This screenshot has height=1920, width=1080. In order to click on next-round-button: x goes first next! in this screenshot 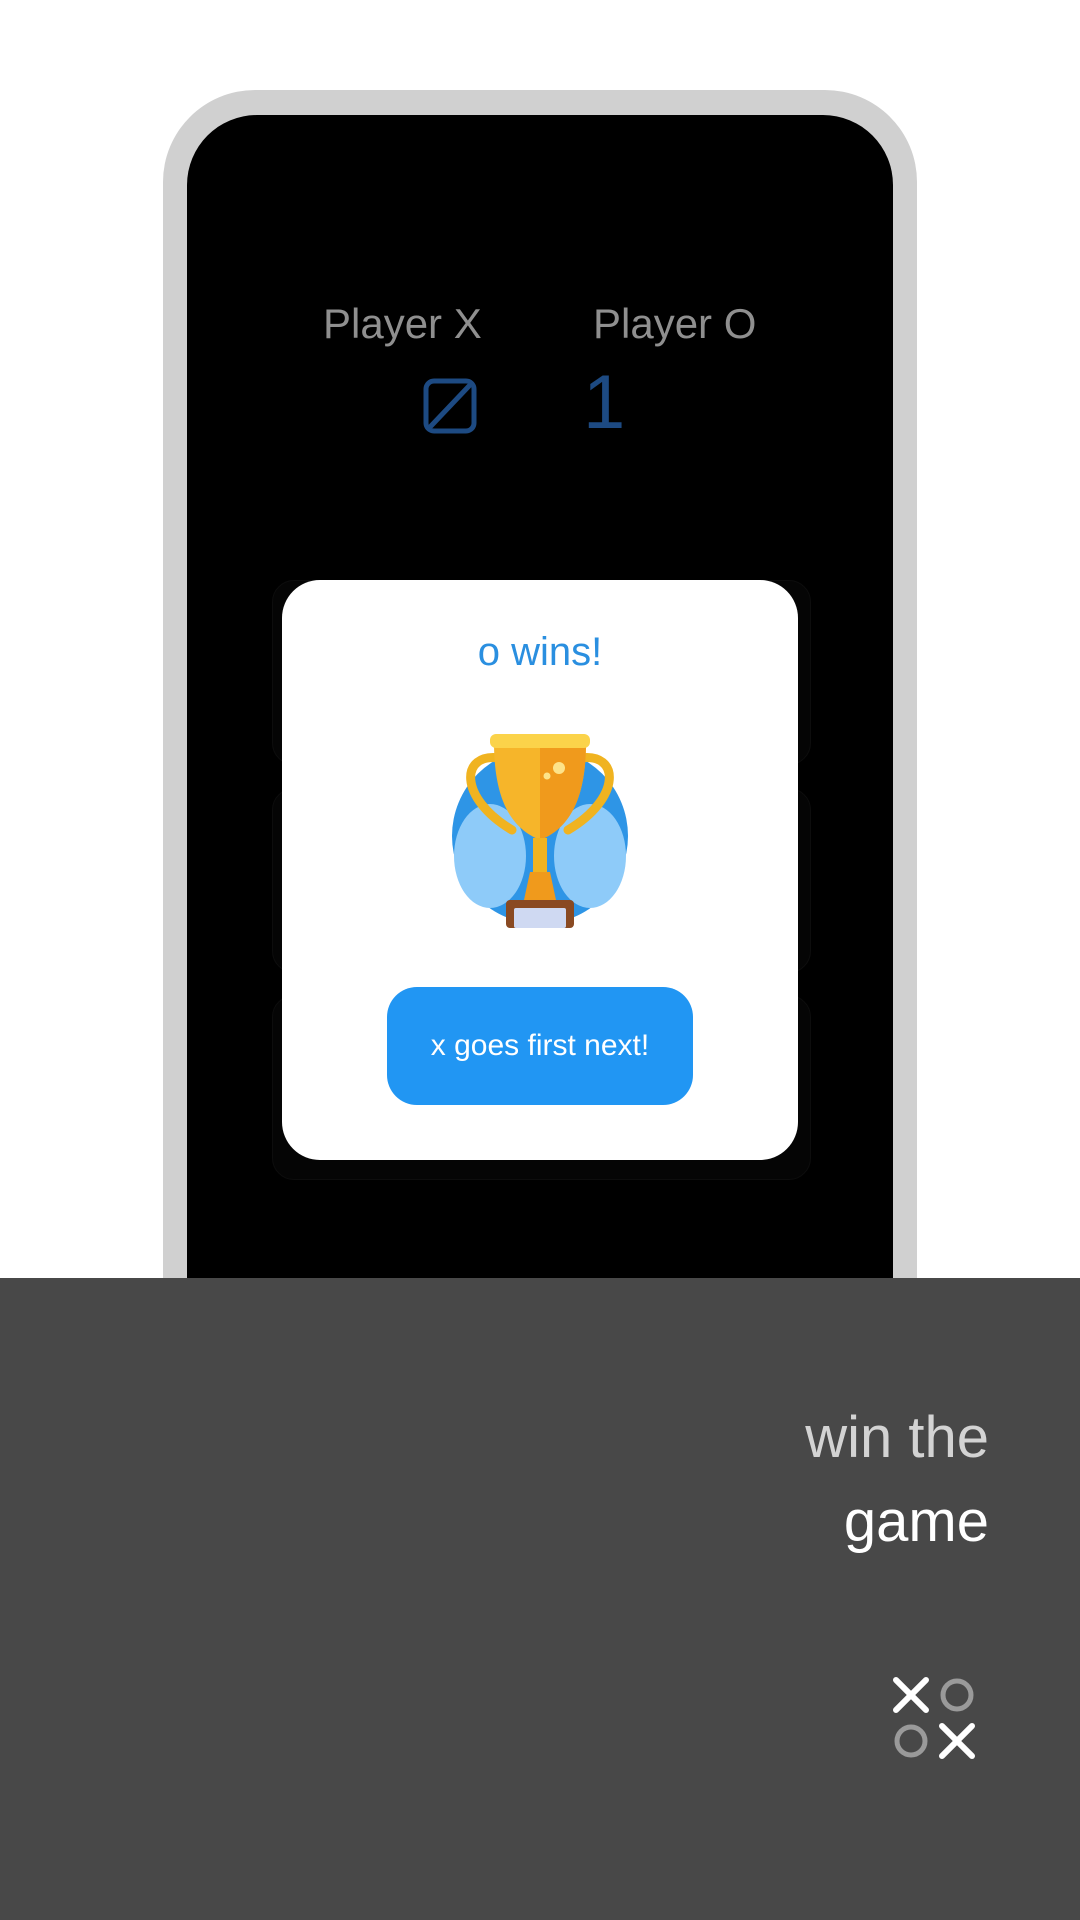, I will do `click(540, 1046)`.